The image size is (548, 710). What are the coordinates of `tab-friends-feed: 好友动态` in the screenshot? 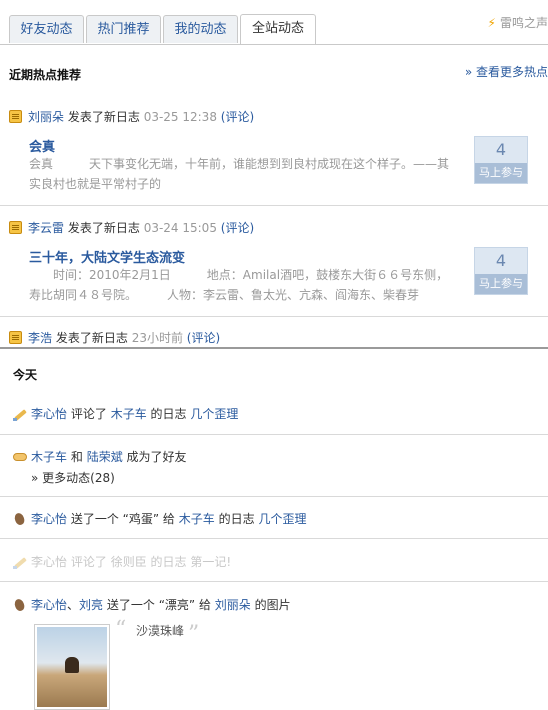 It's located at (46, 29).